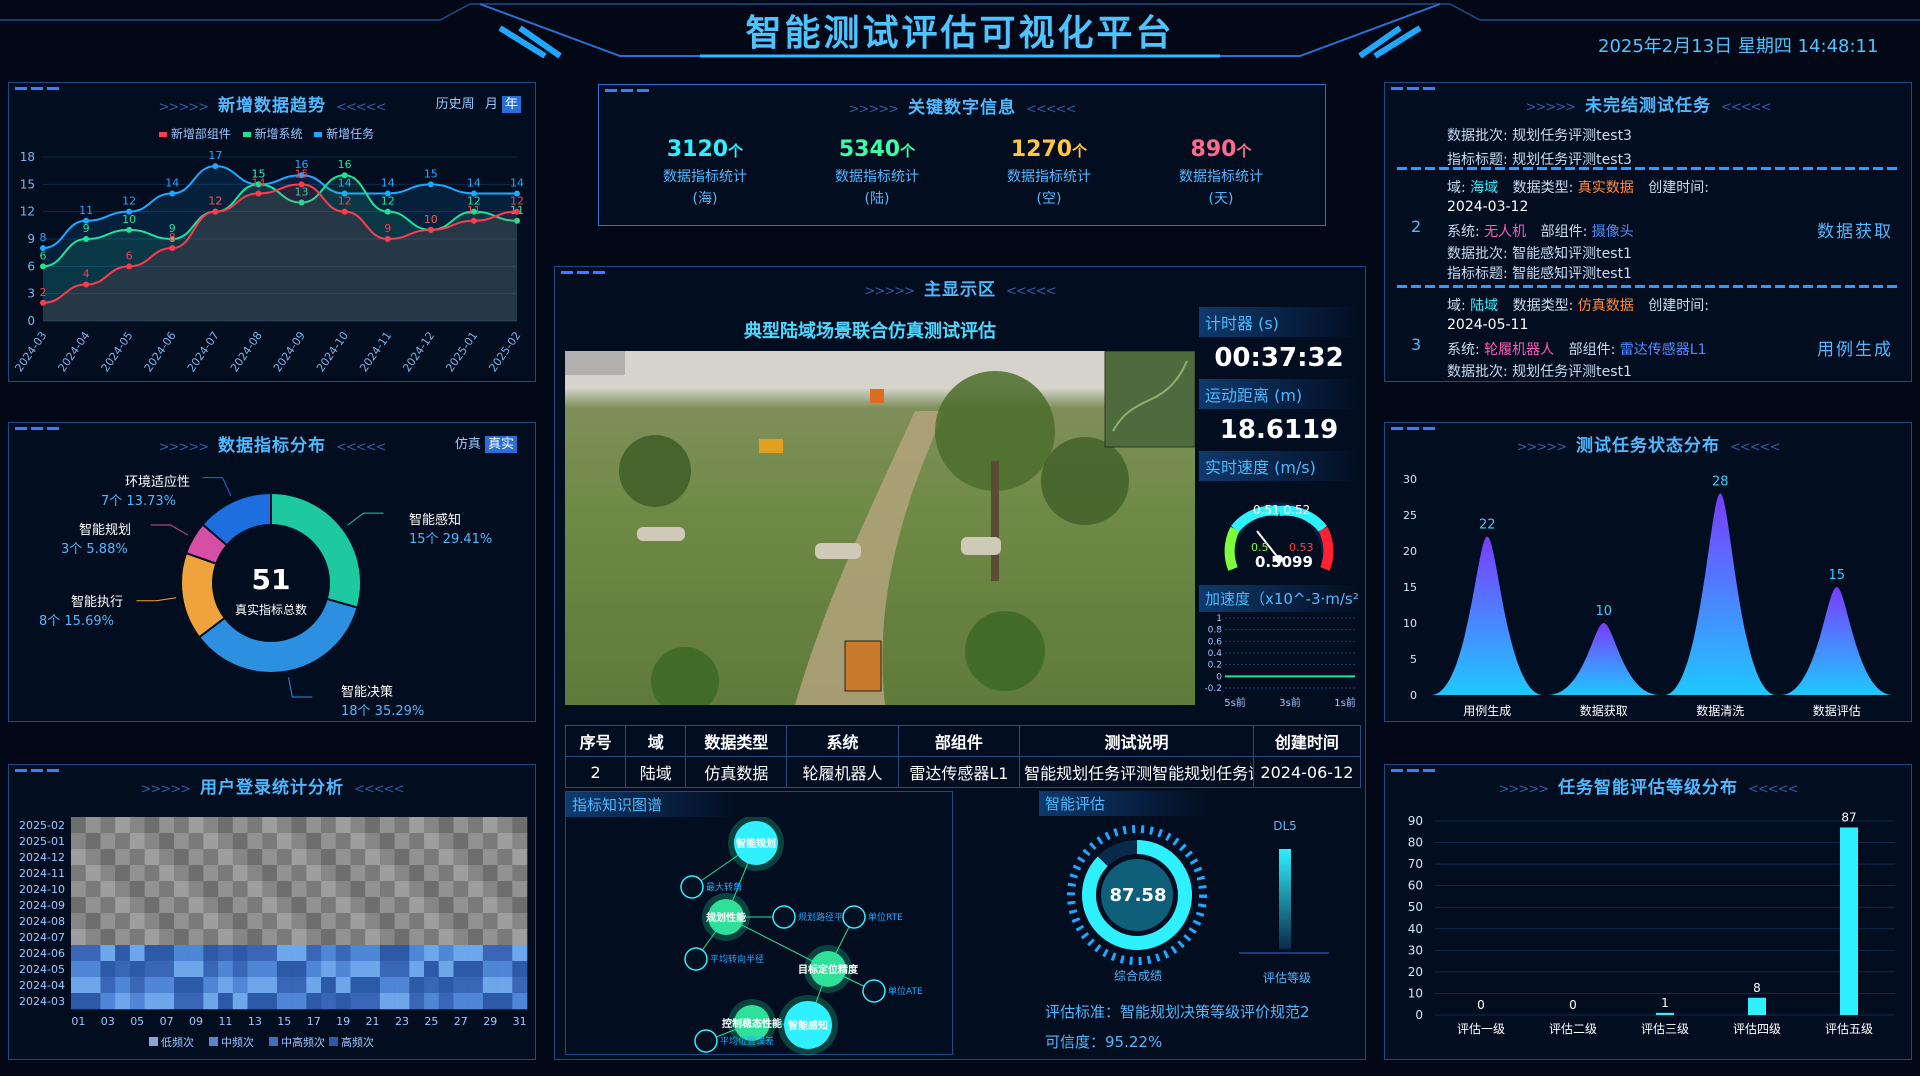 Image resolution: width=1920 pixels, height=1076 pixels. I want to click on heatmap-row-label: 2024-09, so click(42, 905).